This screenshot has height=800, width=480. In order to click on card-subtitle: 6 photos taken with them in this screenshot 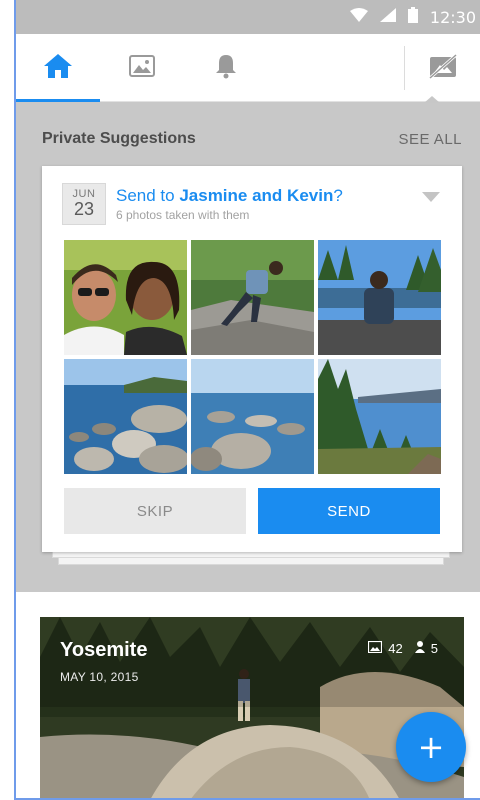, I will do `click(183, 215)`.